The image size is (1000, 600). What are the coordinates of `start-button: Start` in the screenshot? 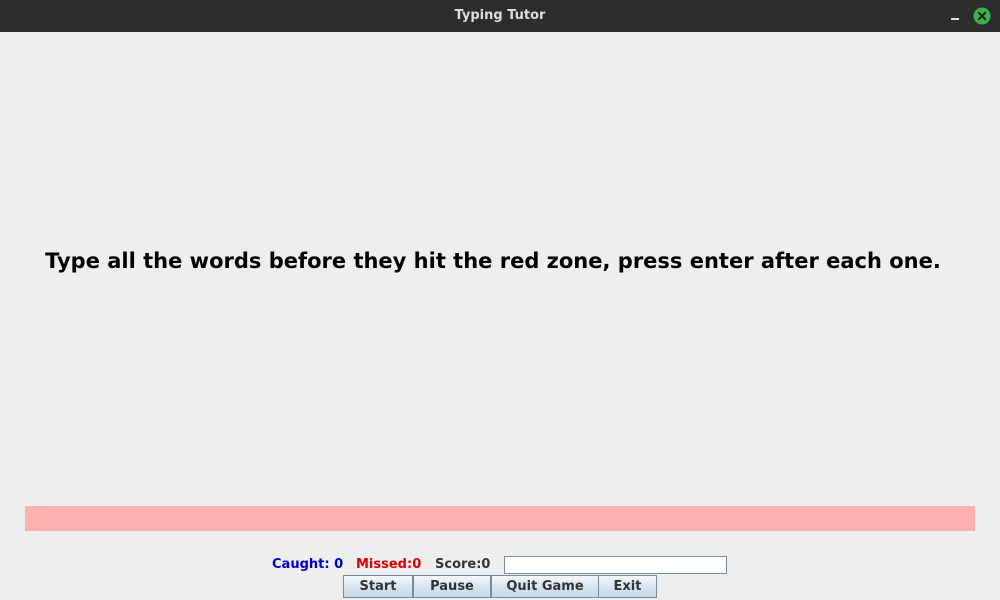 It's located at (378, 586).